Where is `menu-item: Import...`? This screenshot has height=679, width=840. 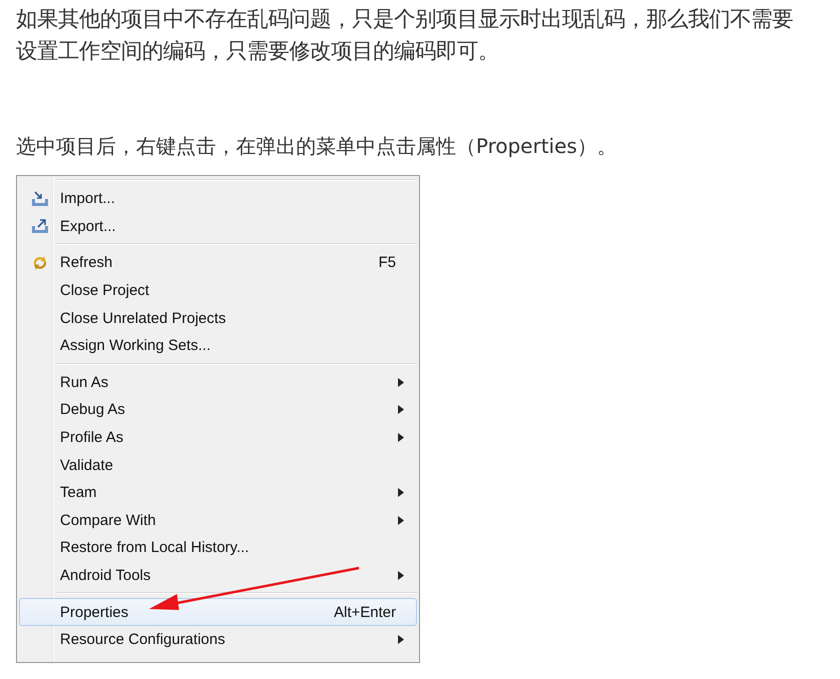 menu-item: Import... is located at coordinates (218, 199).